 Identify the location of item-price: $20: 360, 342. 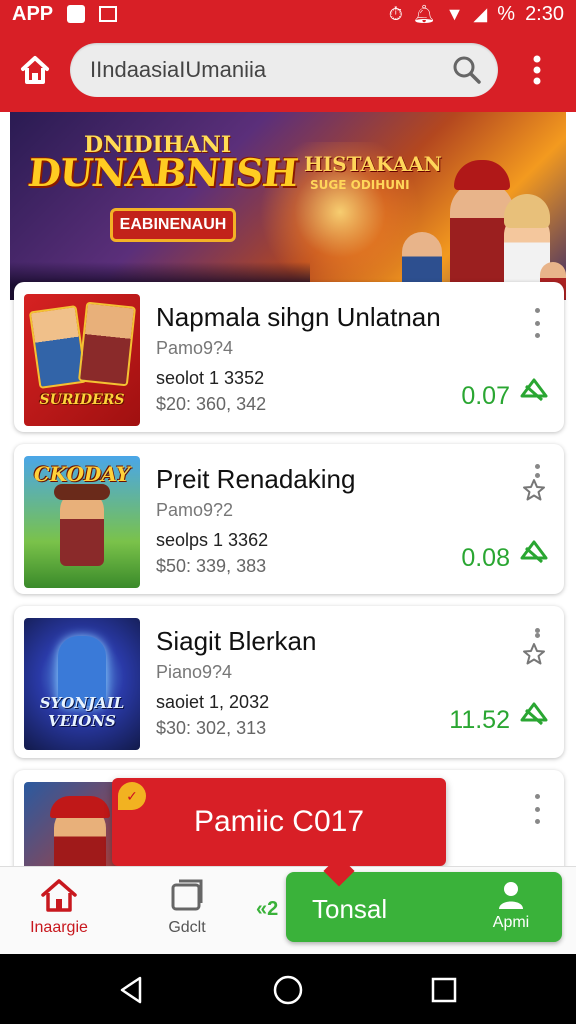
(211, 404).